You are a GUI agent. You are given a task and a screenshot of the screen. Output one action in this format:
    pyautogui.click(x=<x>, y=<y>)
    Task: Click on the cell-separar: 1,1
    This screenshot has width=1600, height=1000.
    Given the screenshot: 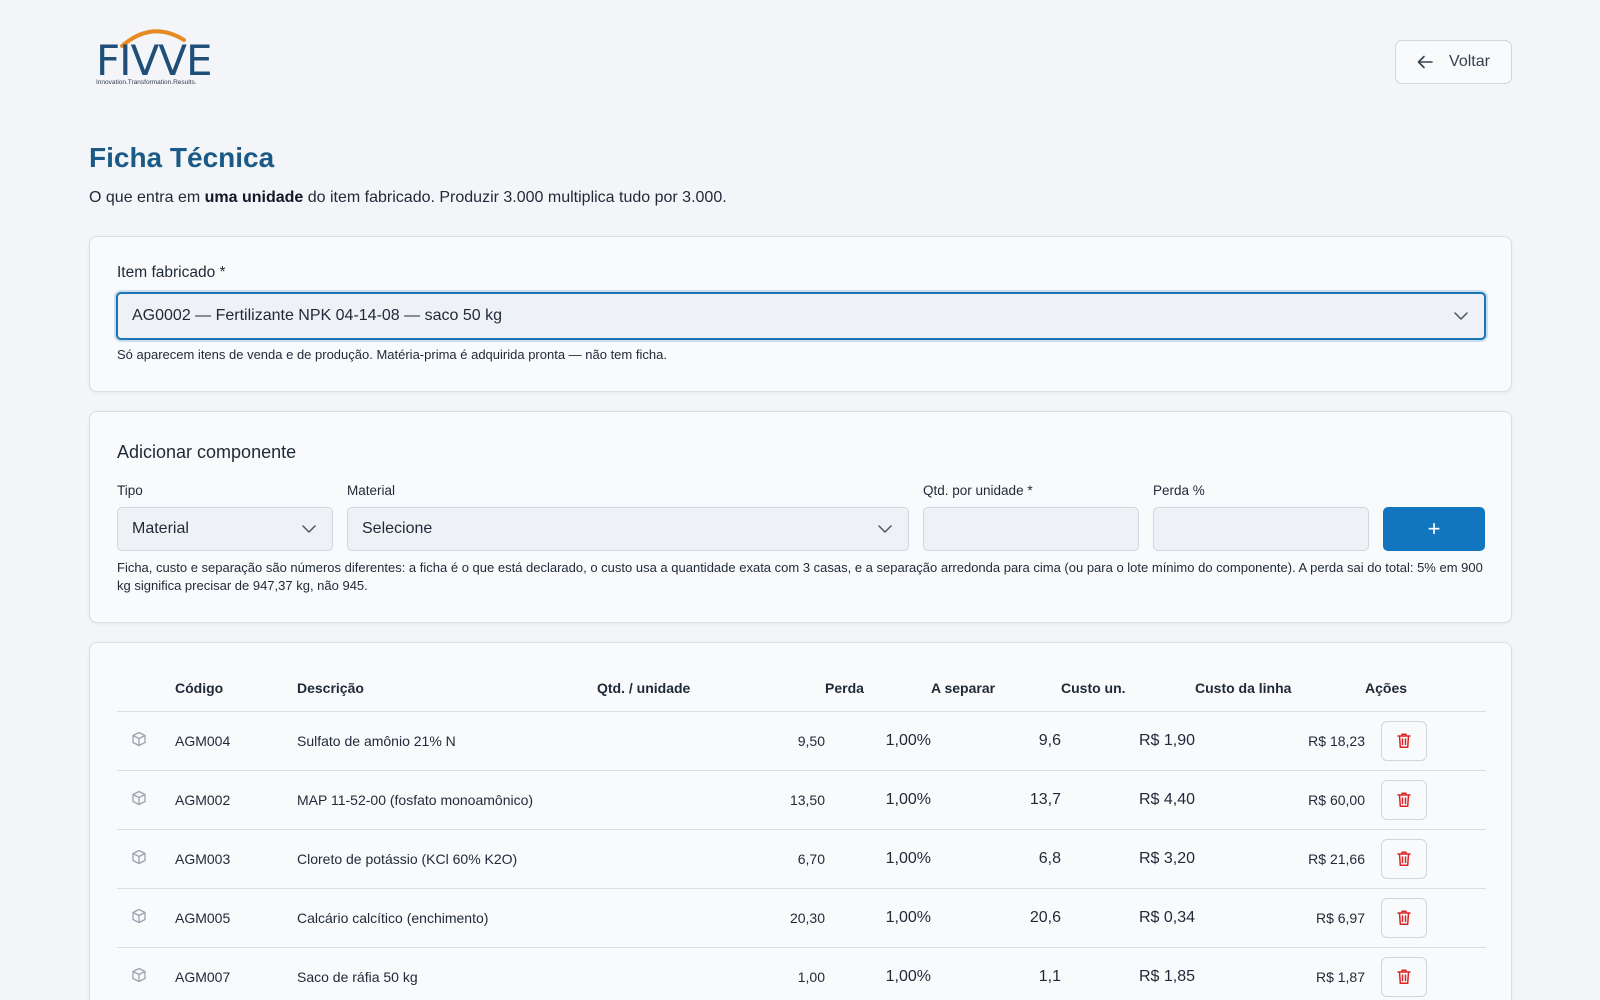 What is the action you would take?
    pyautogui.click(x=996, y=973)
    